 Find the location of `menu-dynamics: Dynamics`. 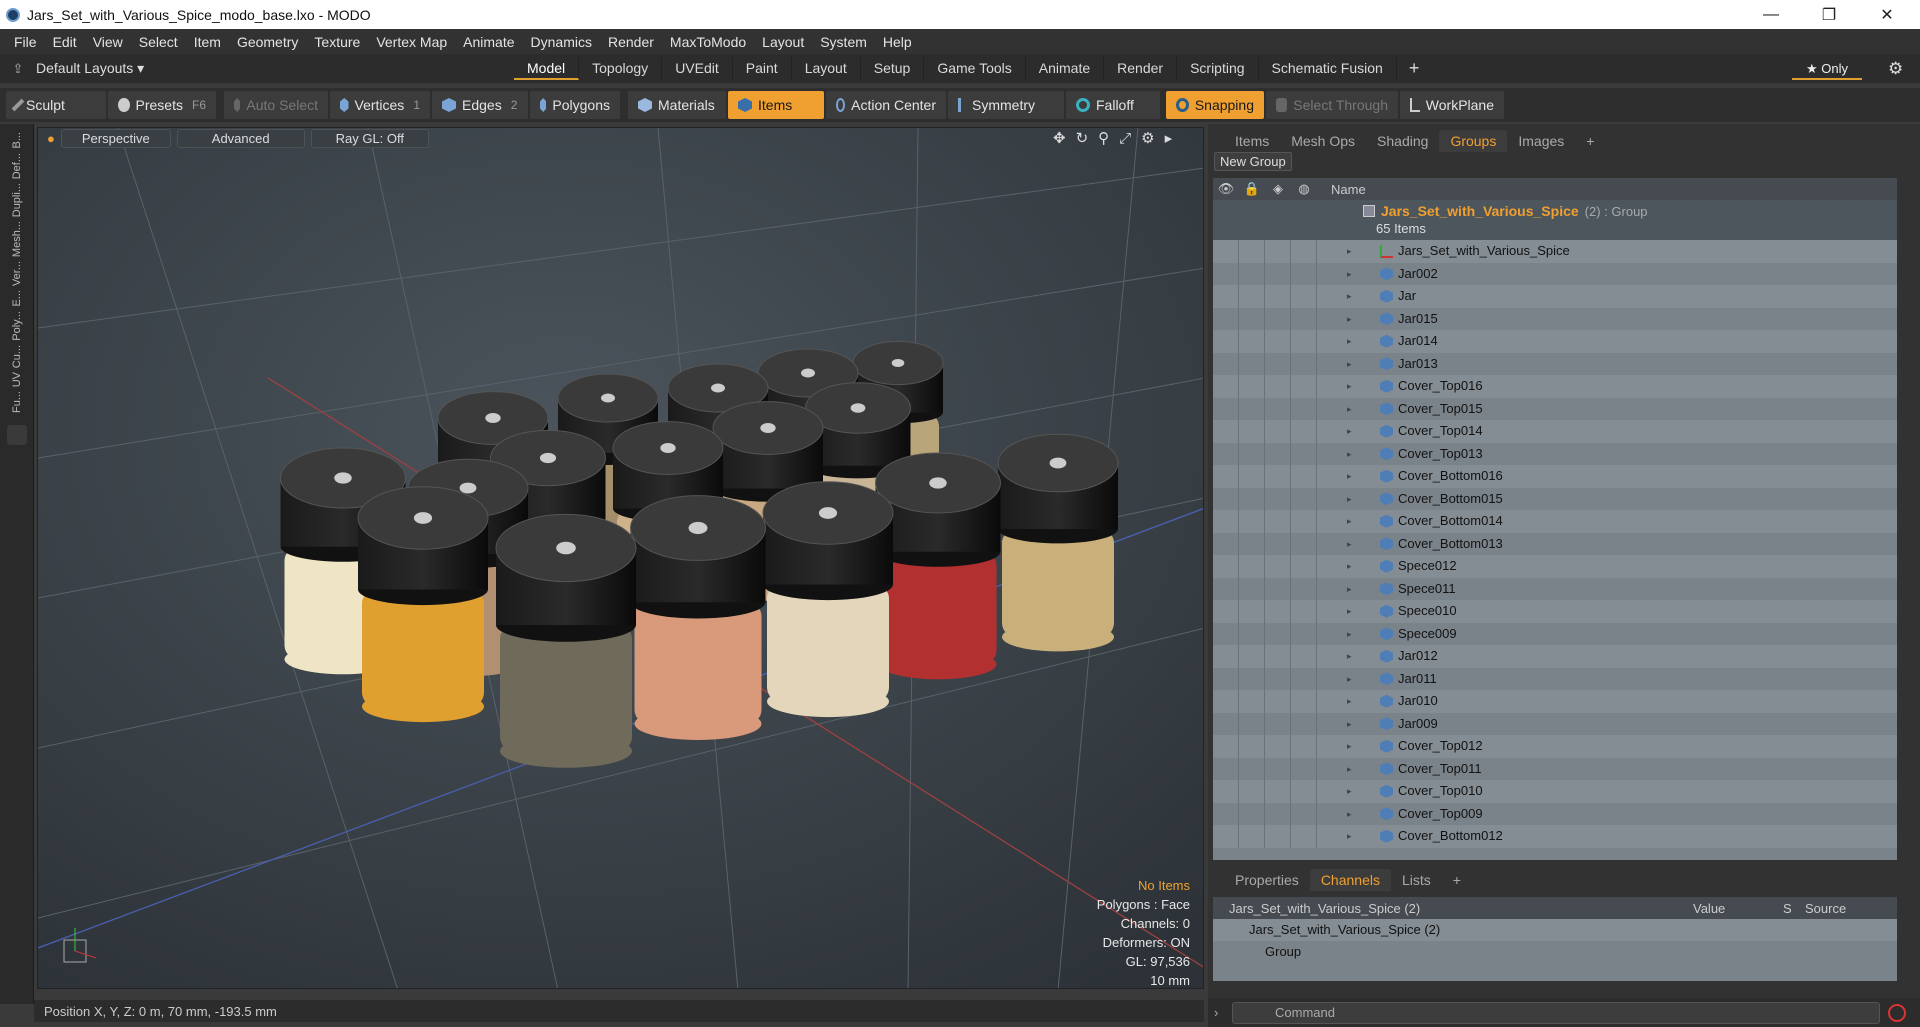

menu-dynamics: Dynamics is located at coordinates (561, 42).